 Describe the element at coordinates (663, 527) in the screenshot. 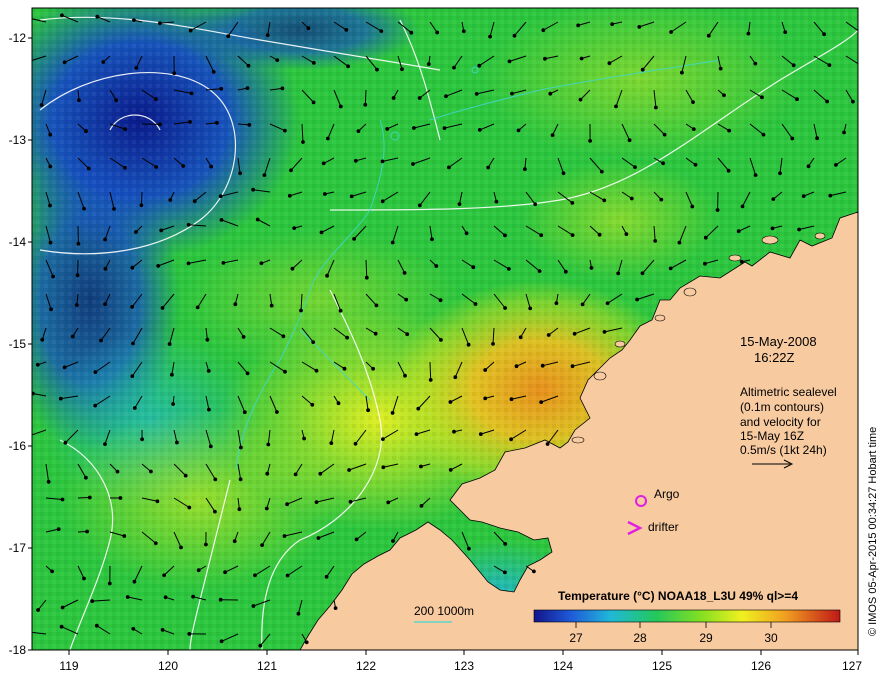

I see `drifter-label: drifter` at that location.